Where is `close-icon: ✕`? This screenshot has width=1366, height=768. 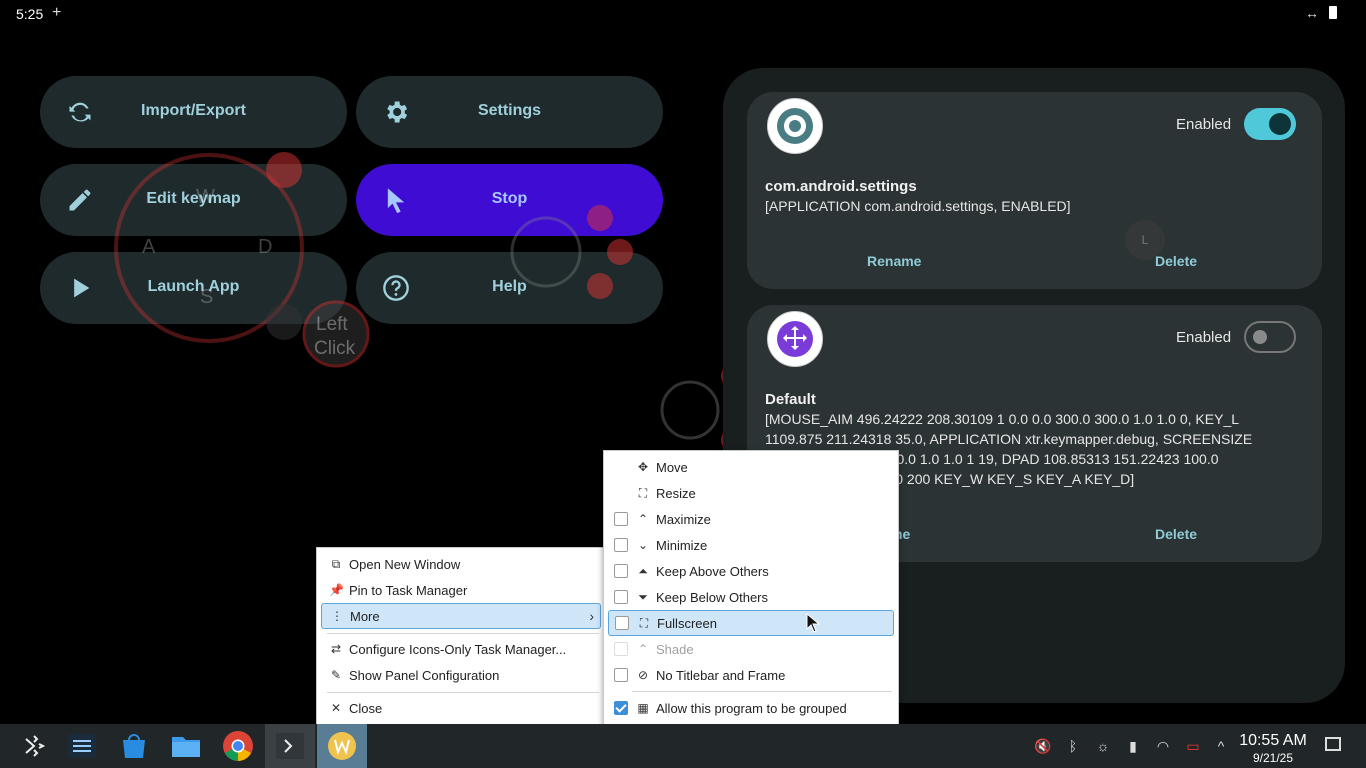
close-icon: ✕ is located at coordinates (336, 708).